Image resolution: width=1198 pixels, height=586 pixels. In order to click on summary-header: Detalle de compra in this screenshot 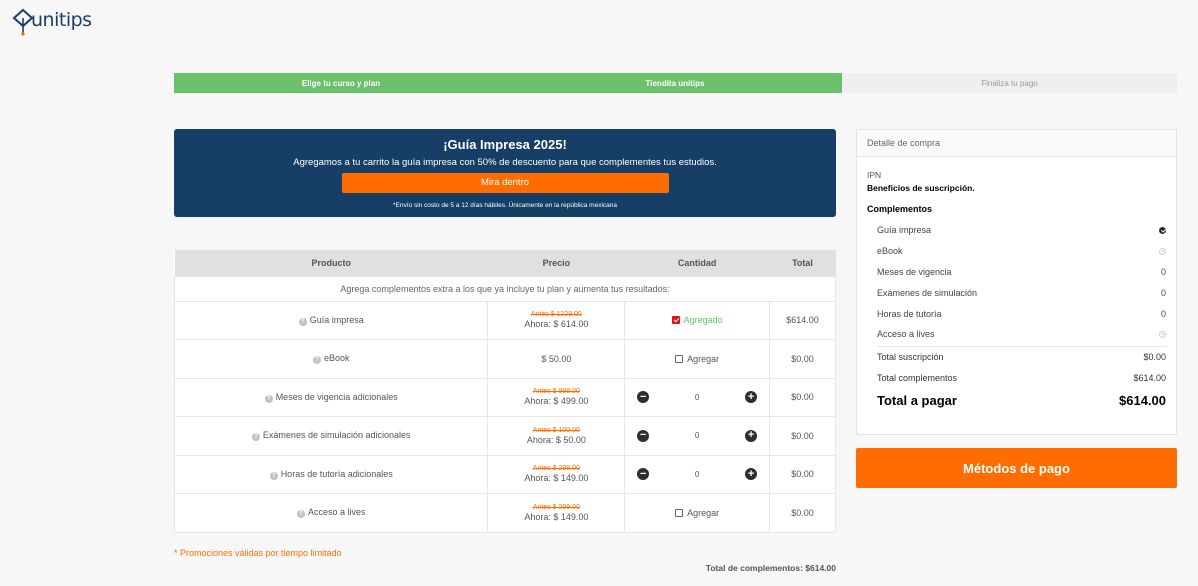, I will do `click(1016, 143)`.